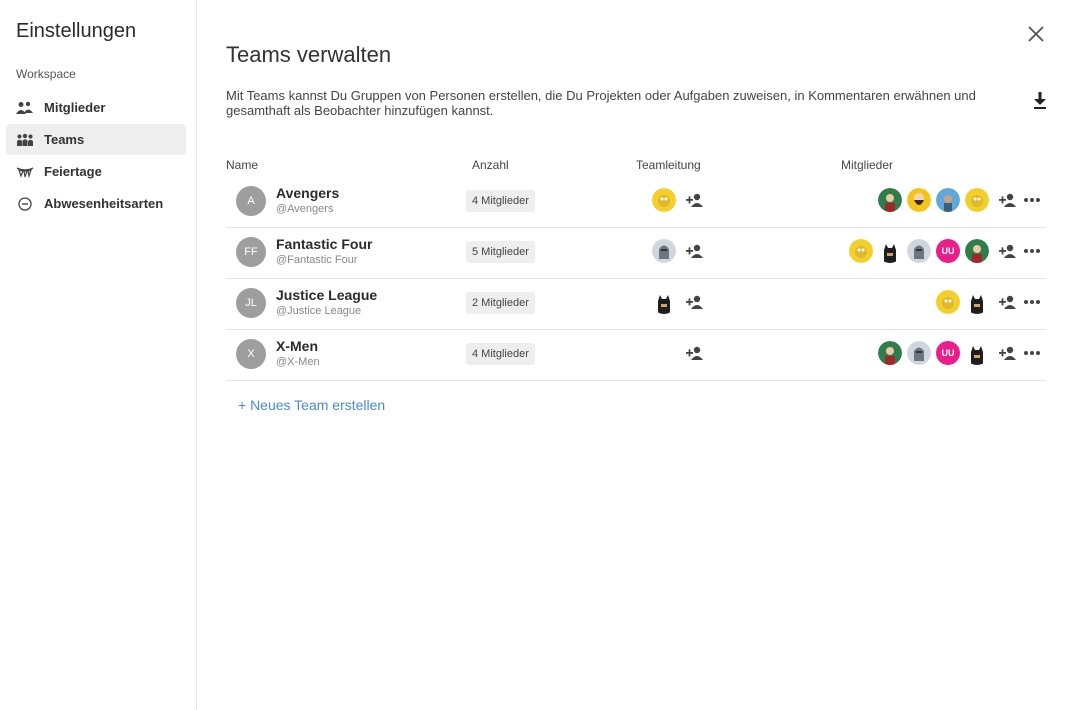  I want to click on team-handle: @Avengers, so click(305, 209).